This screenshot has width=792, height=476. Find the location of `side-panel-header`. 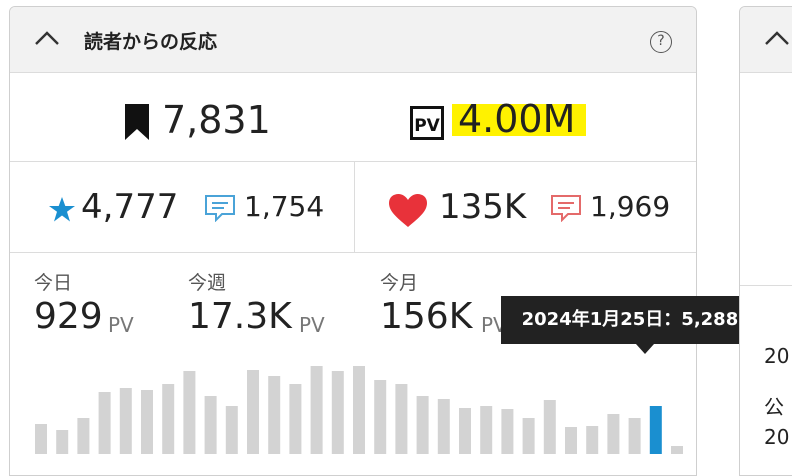

side-panel-header is located at coordinates (766, 40).